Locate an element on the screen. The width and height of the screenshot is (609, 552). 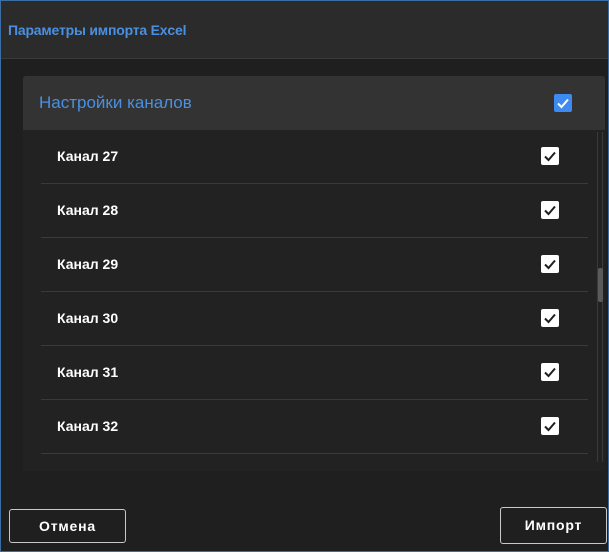
channel-label: Канал 30 is located at coordinates (88, 318).